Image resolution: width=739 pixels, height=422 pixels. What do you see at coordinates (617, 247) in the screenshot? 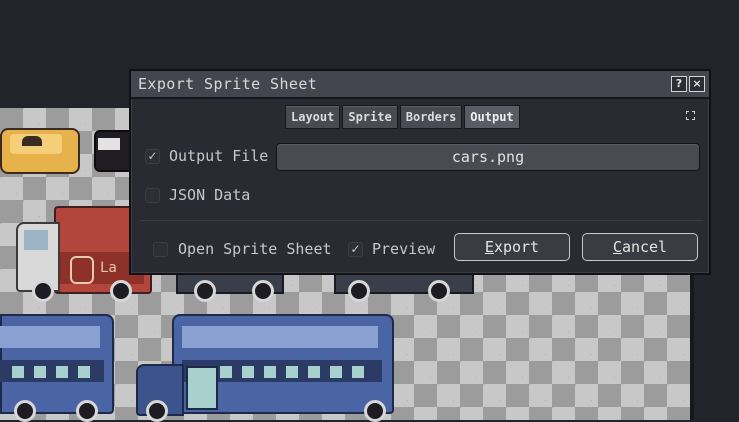
I see `cancel-mnemonic: C` at bounding box center [617, 247].